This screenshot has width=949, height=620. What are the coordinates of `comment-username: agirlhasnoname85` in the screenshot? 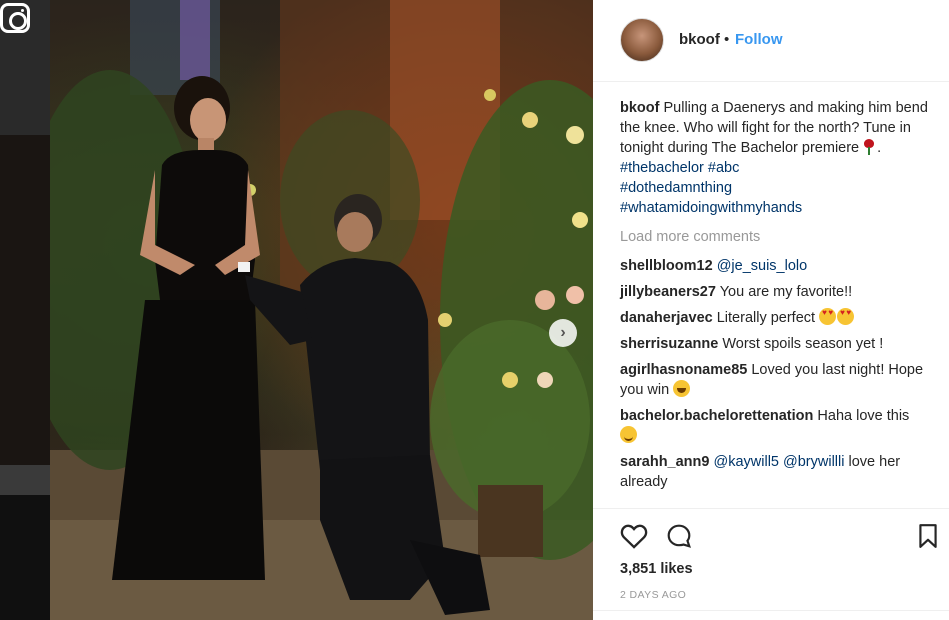 It's located at (683, 370).